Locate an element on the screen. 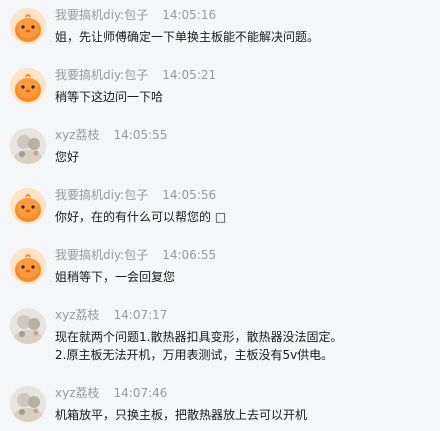 This screenshot has width=440, height=431. message-meta: xyz荔枝 14:07:17 is located at coordinates (111, 315).